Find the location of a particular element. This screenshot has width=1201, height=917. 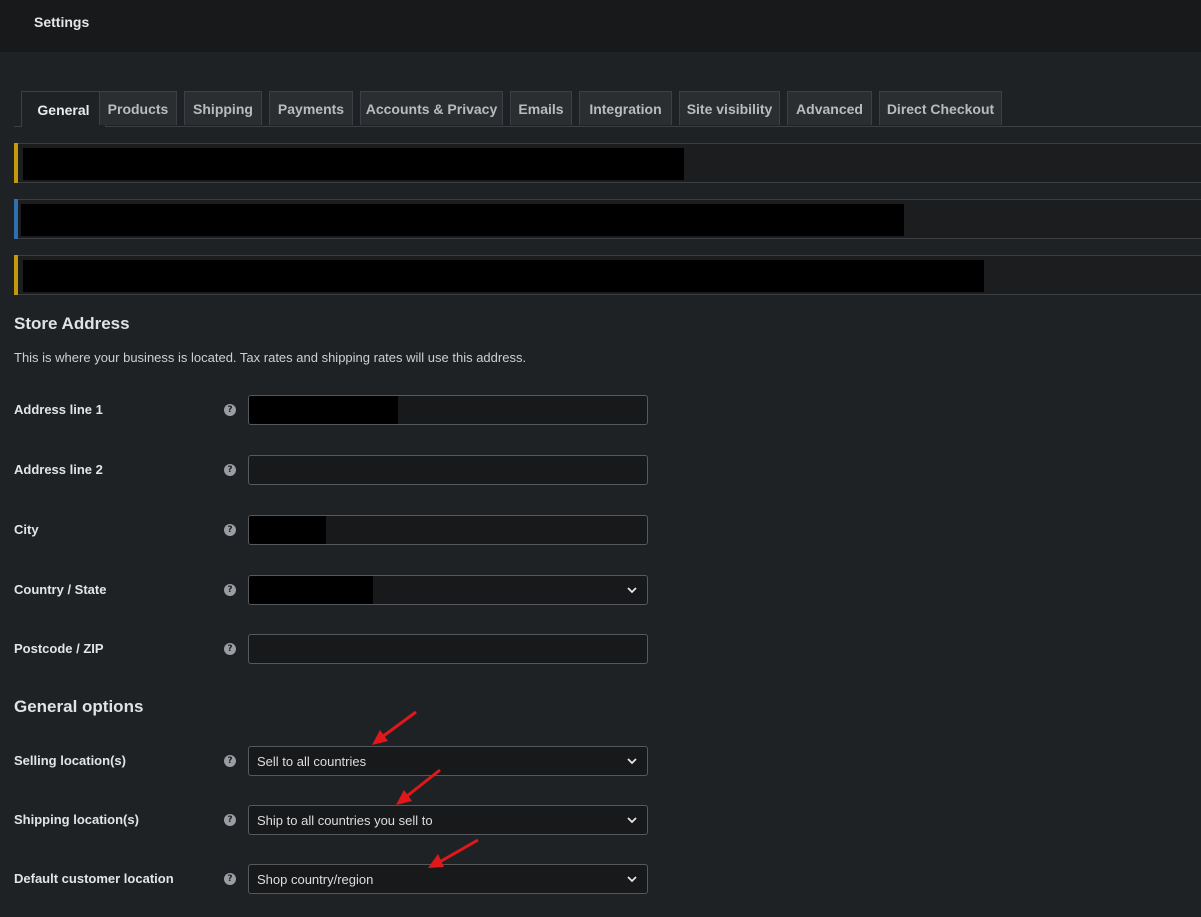

postcode-input is located at coordinates (448, 649).